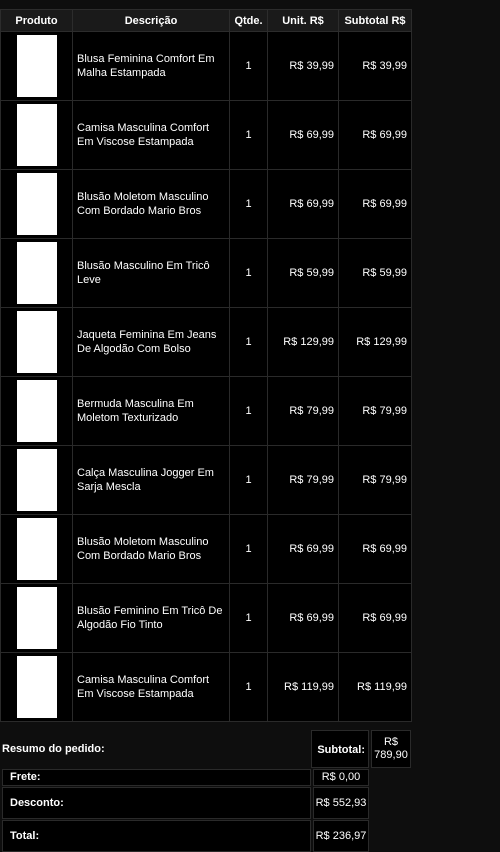 The height and width of the screenshot is (852, 500). Describe the element at coordinates (341, 803) in the screenshot. I see `discount-value: R$ 552,93` at that location.